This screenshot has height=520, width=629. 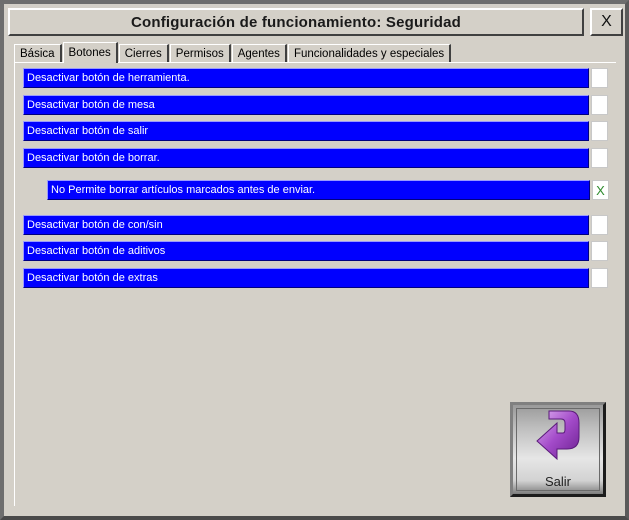 What do you see at coordinates (369, 53) in the screenshot?
I see `tab-funcionalidades: Funcionalidades y especiales` at bounding box center [369, 53].